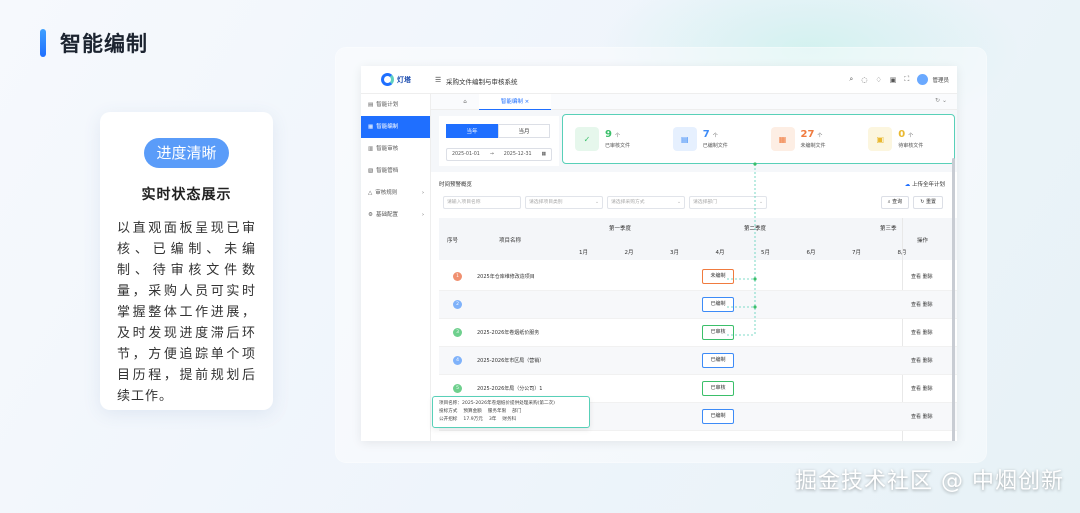 Image resolution: width=1080 pixels, height=513 pixels. What do you see at coordinates (564, 202) in the screenshot?
I see `project-category-select: 请选择项目类别 ⌄` at bounding box center [564, 202].